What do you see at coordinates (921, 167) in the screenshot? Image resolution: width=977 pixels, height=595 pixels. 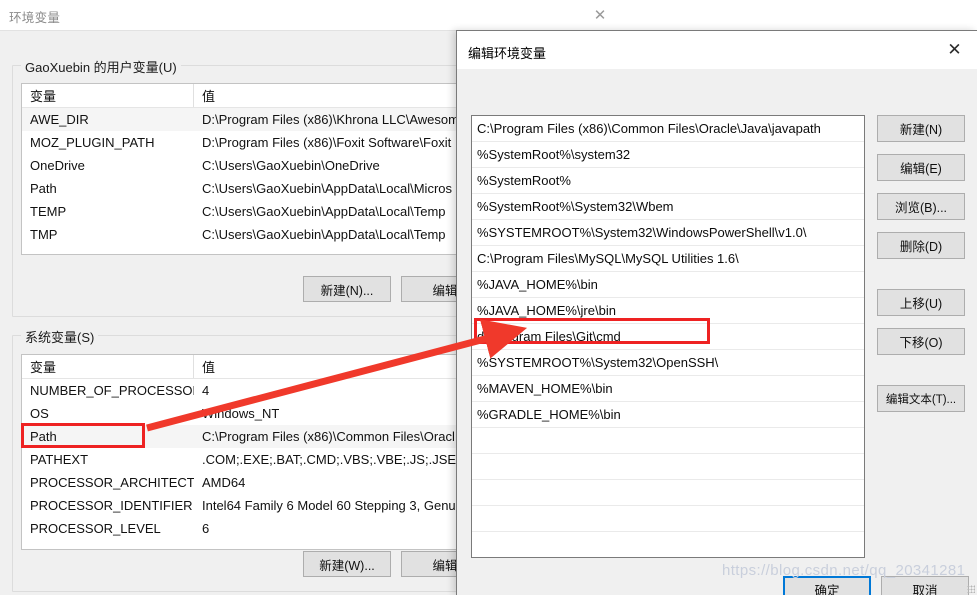 I see `edit-button: 编辑(E)` at bounding box center [921, 167].